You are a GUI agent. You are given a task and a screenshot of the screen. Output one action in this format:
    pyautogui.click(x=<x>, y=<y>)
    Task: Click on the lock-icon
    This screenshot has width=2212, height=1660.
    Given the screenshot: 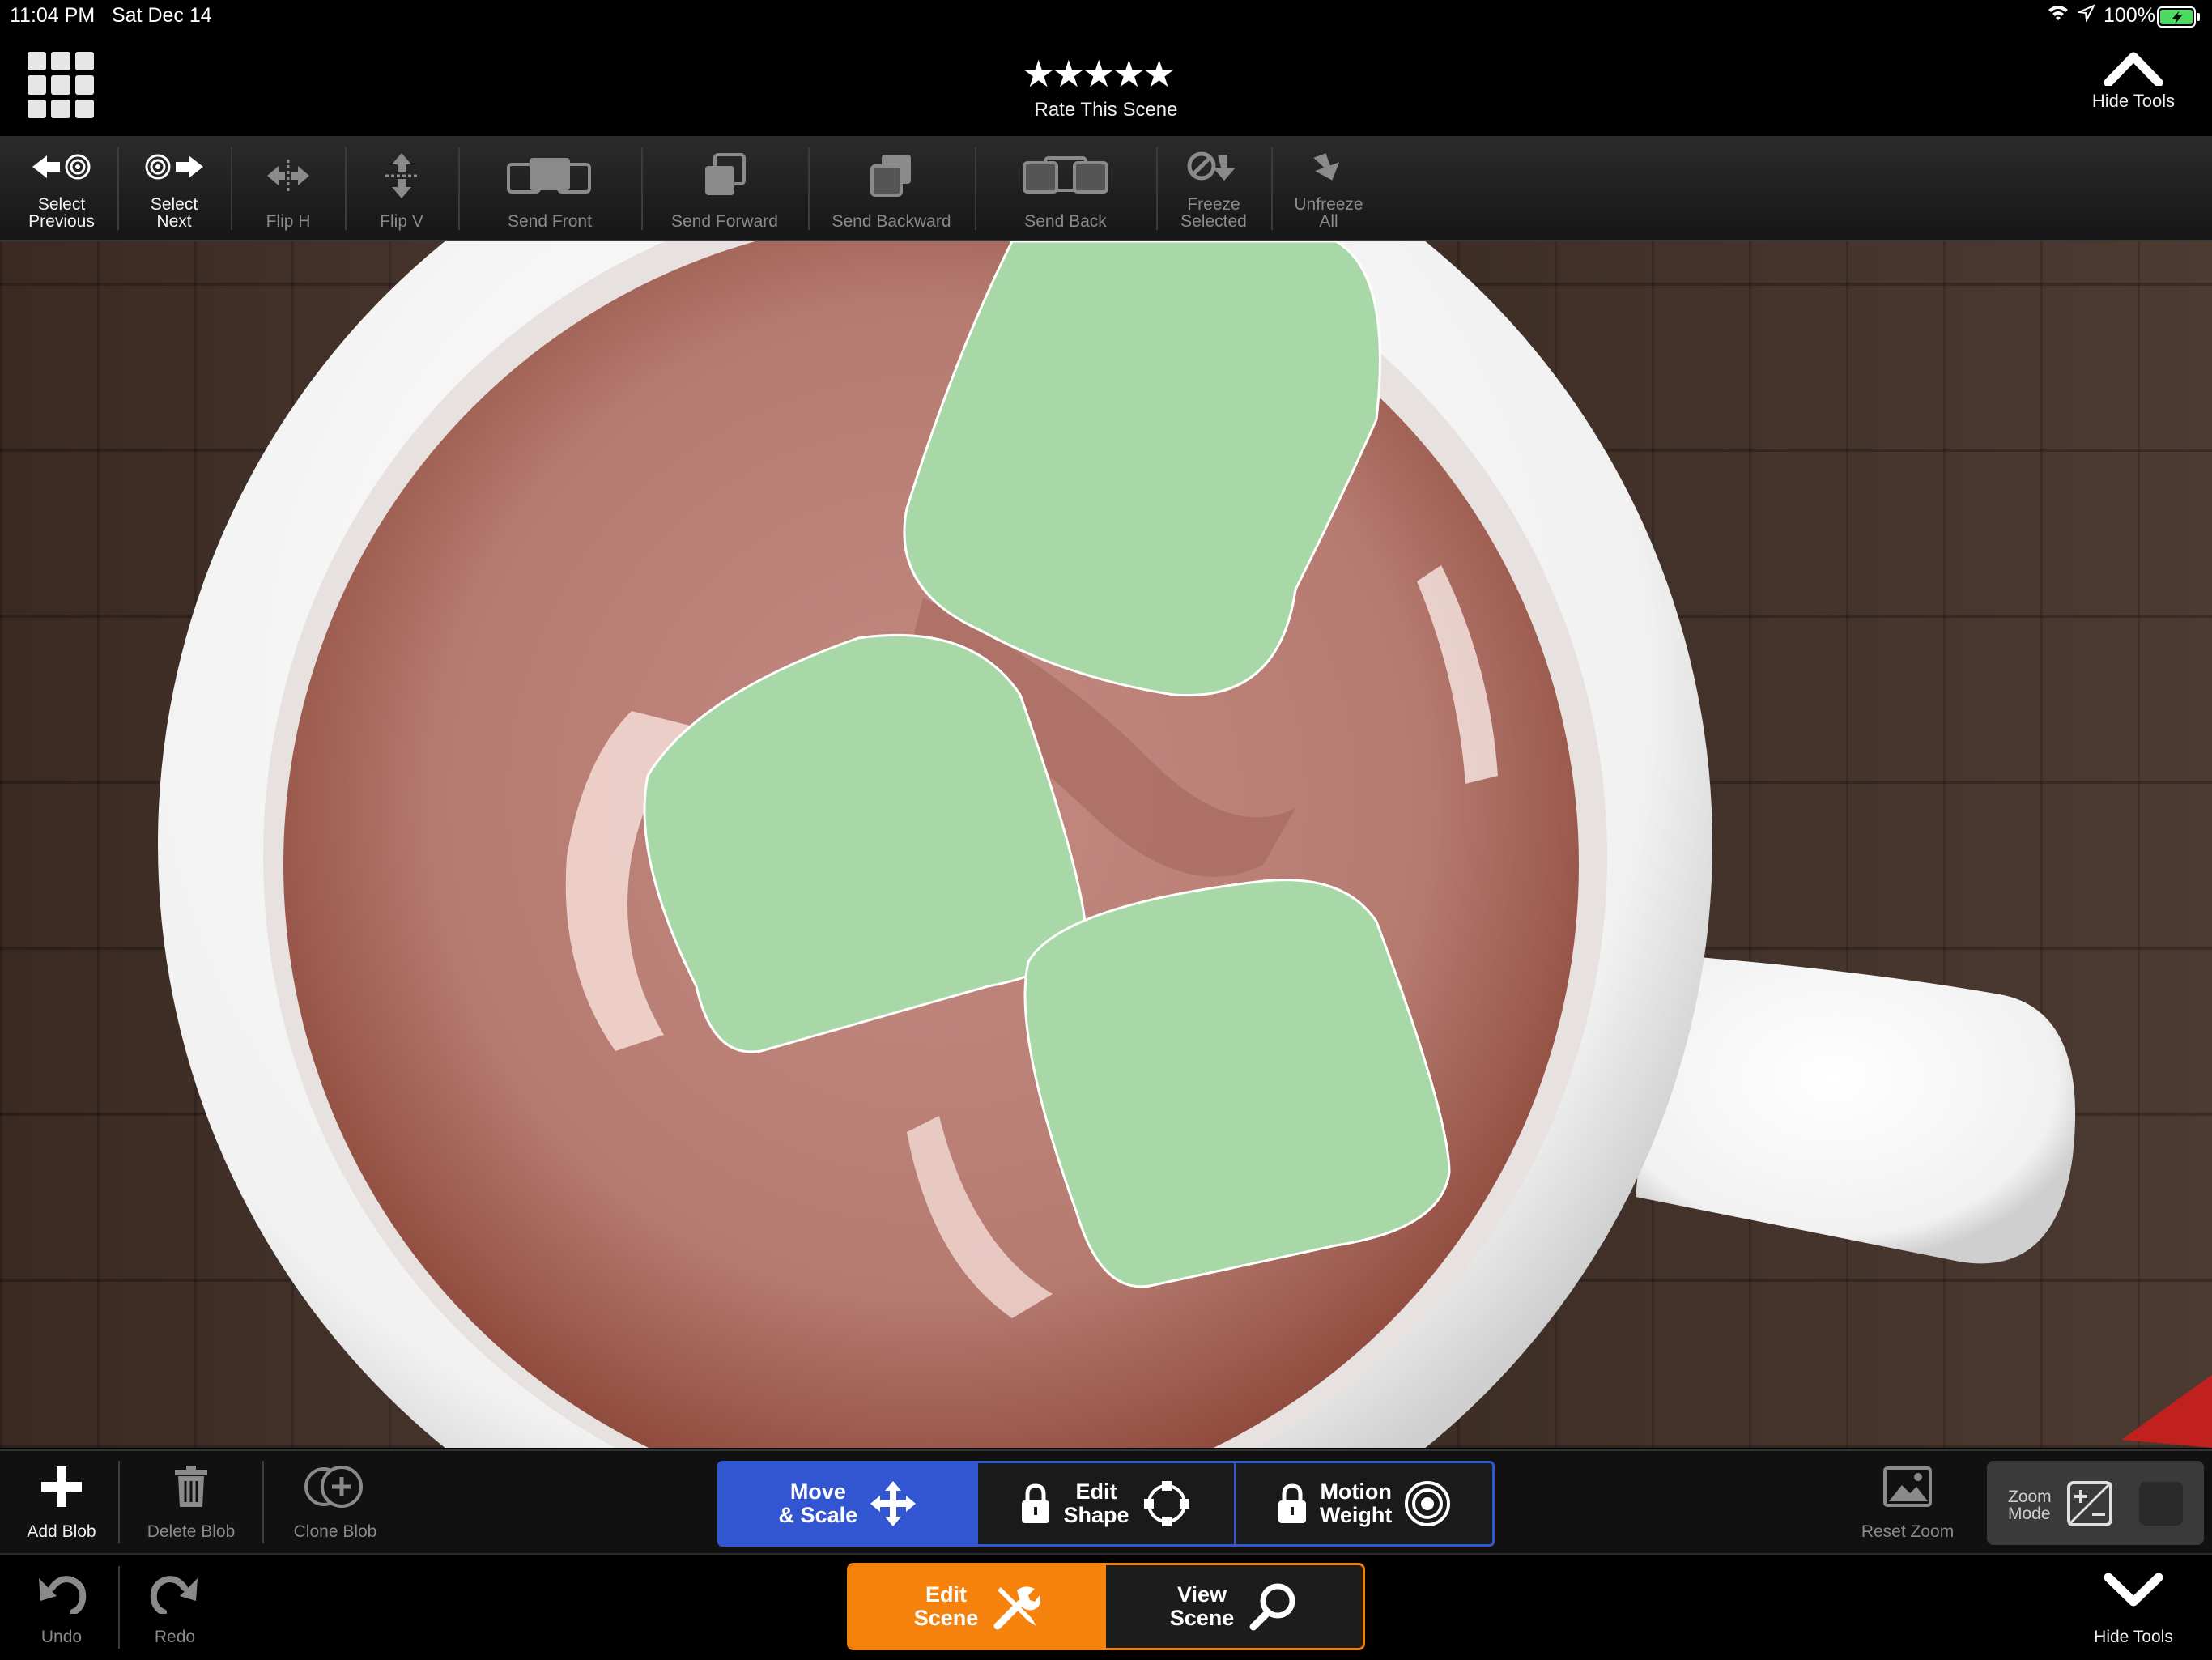 What is the action you would take?
    pyautogui.click(x=1292, y=1503)
    